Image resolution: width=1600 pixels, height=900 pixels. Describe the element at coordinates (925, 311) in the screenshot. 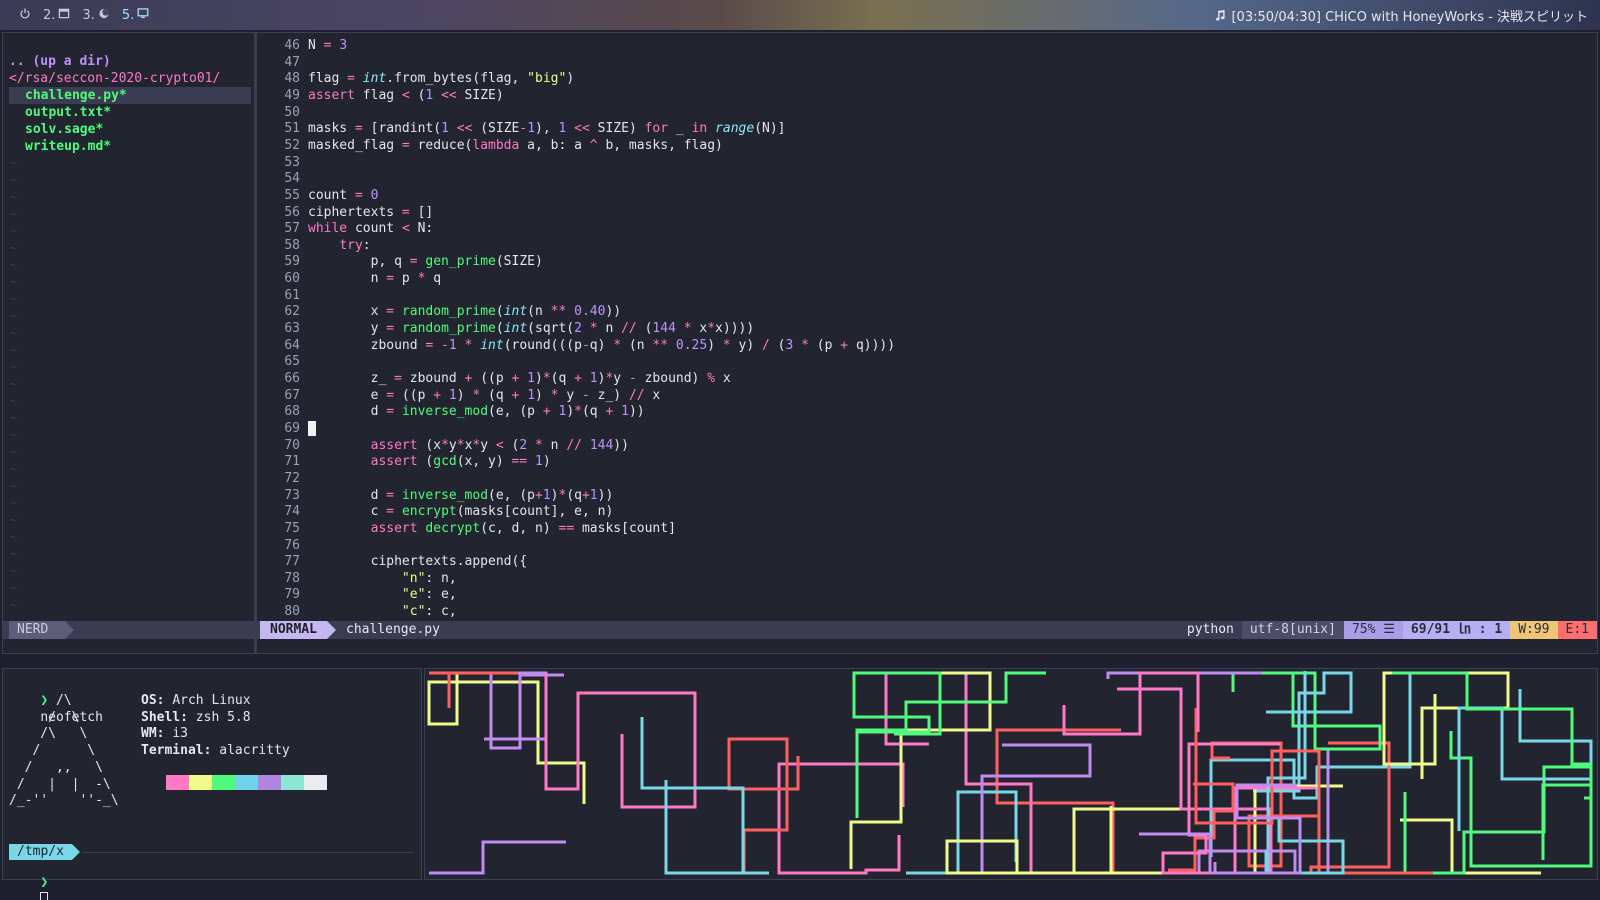

I see `code-line: 62 x = random_prime(int(n ** 0.40))` at that location.